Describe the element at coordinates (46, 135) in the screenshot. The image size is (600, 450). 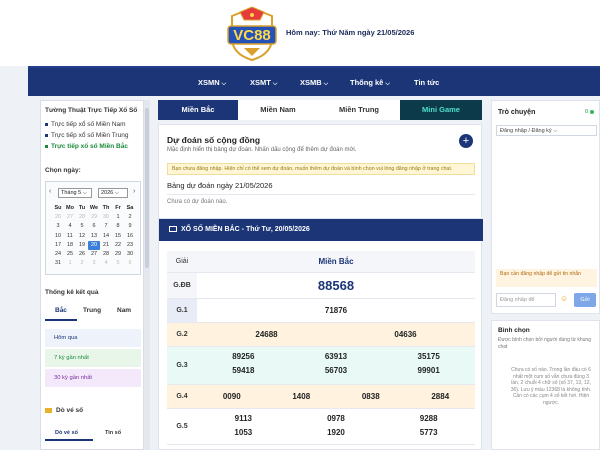
I see `bullet-icon` at that location.